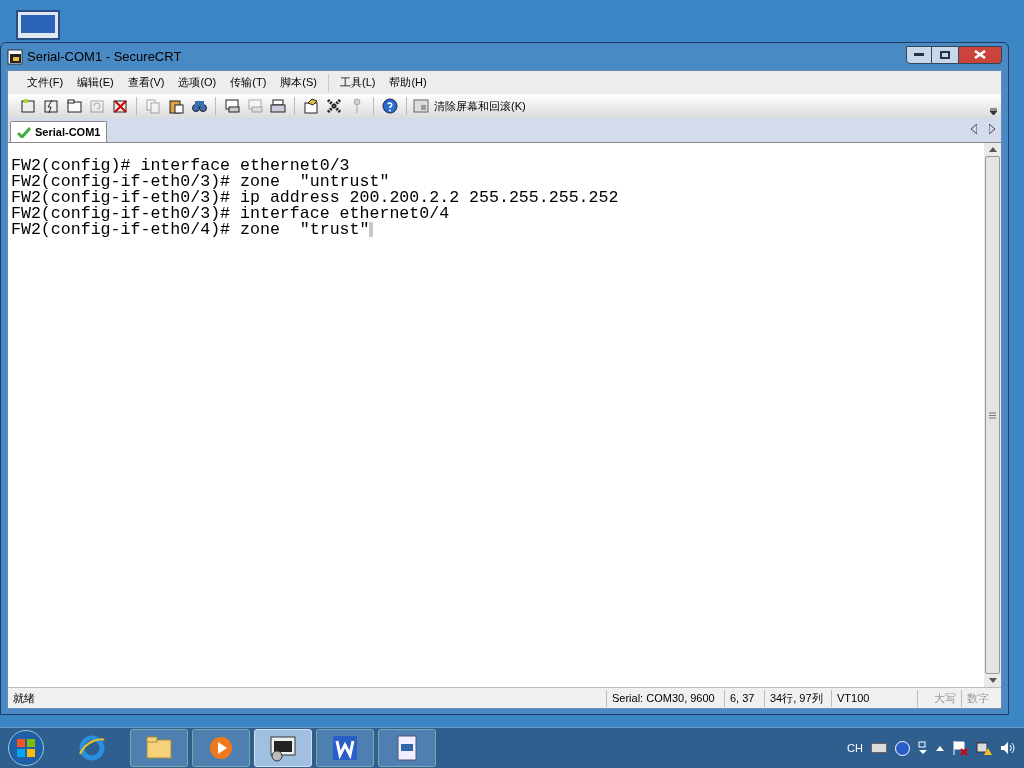 This screenshot has width=1024, height=768. I want to click on browser-icon, so click(92, 748).